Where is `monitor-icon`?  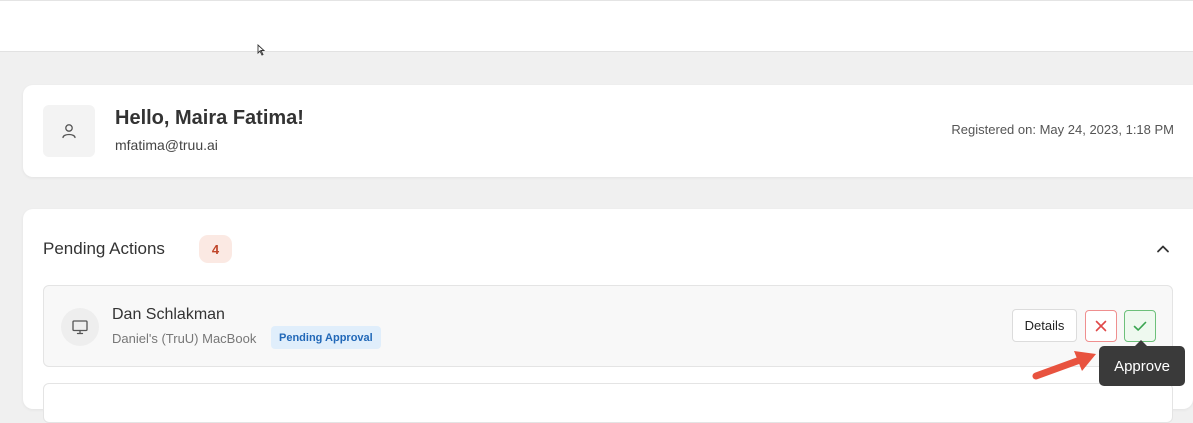
monitor-icon is located at coordinates (80, 327).